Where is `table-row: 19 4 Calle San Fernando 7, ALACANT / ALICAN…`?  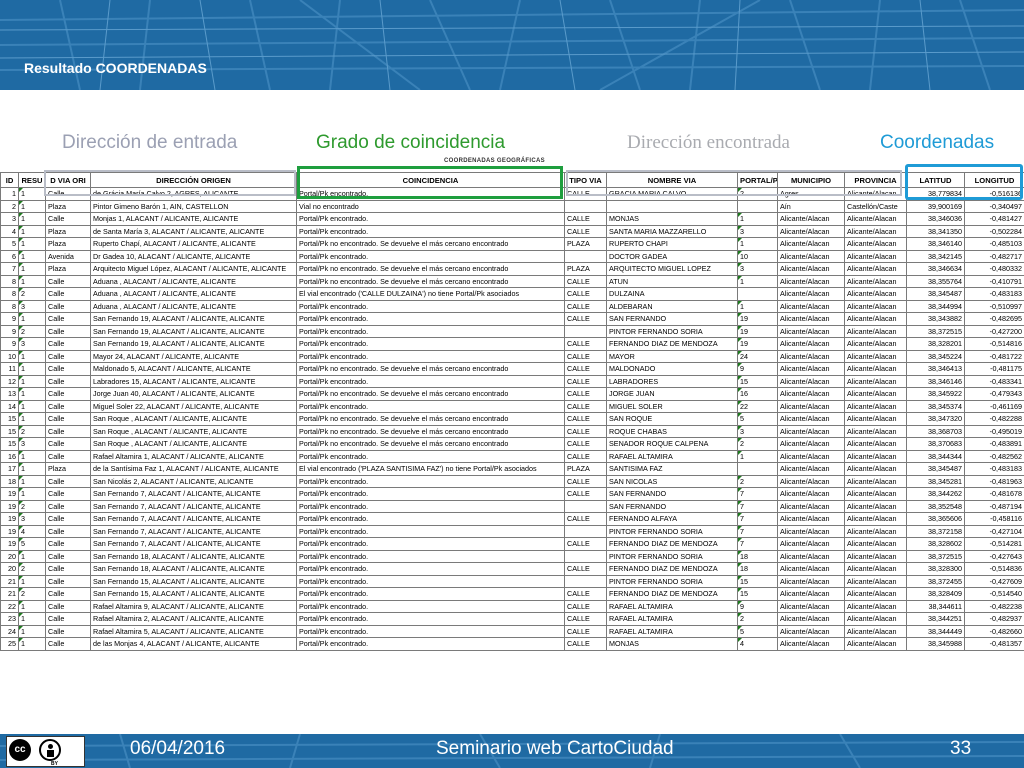
table-row: 19 4 Calle San Fernando 7, ALACANT / ALICAN… is located at coordinates (512, 531).